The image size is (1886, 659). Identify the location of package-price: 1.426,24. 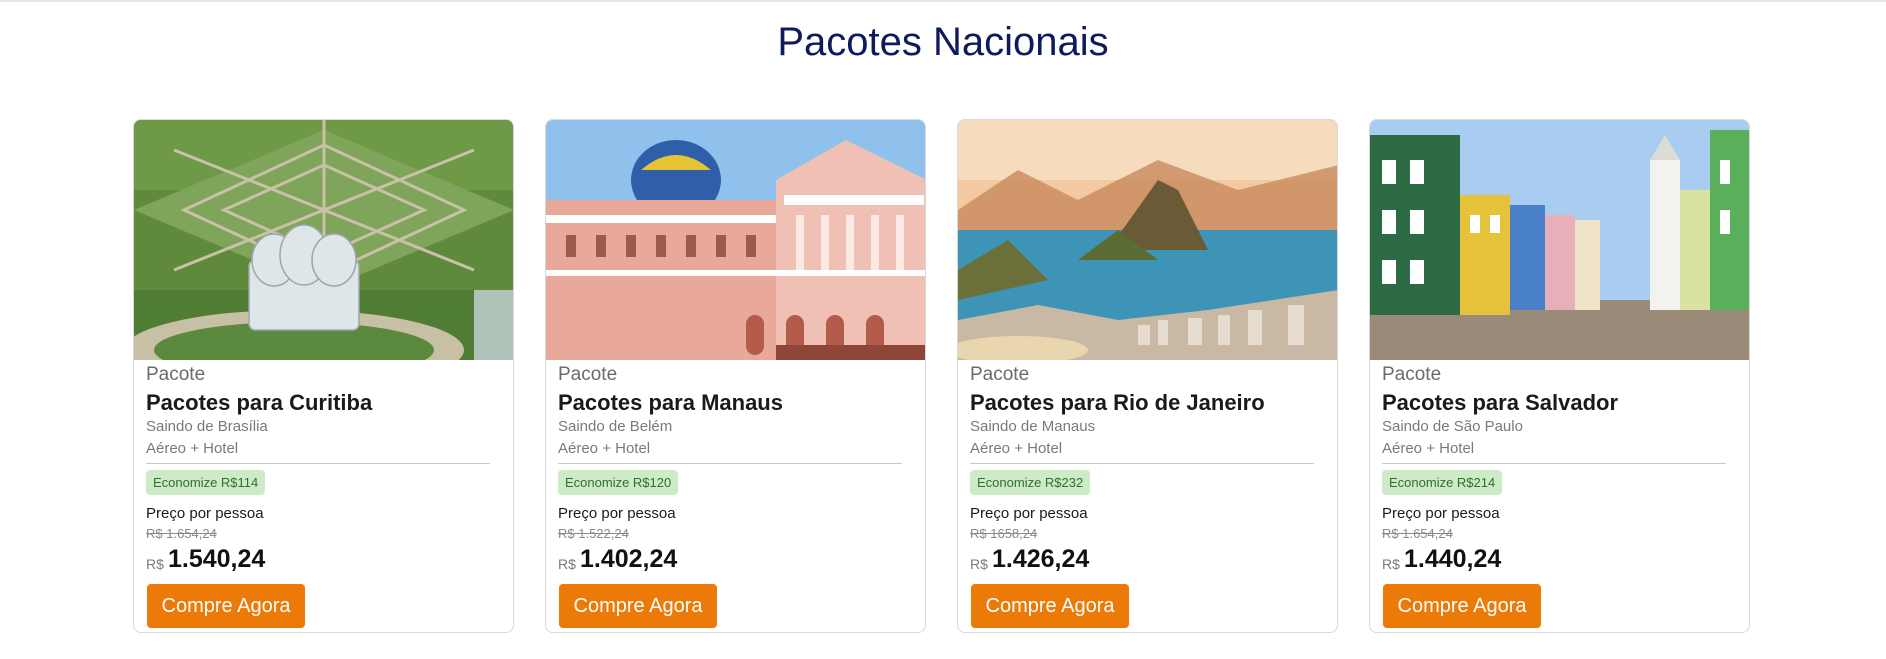
(1041, 559).